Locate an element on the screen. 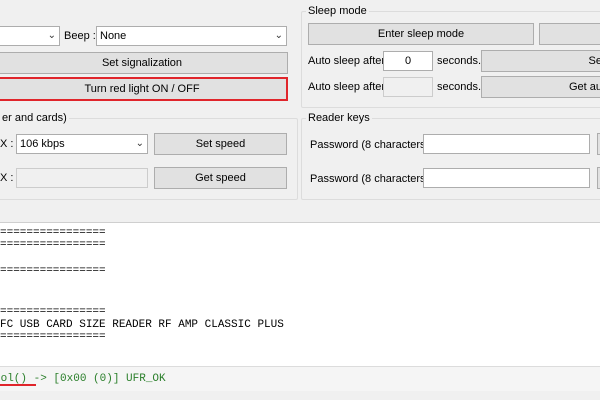 This screenshot has width=600, height=400. password-label: Password (8 characters) : is located at coordinates (373, 145).